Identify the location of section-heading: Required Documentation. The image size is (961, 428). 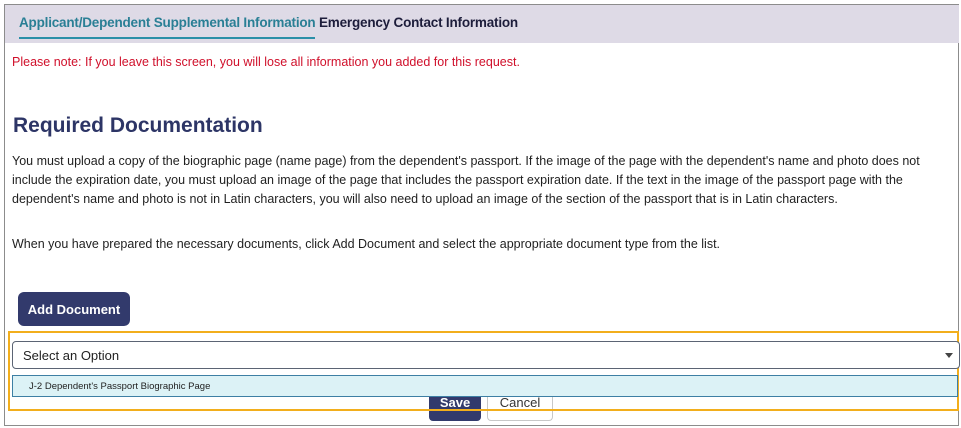
(138, 125).